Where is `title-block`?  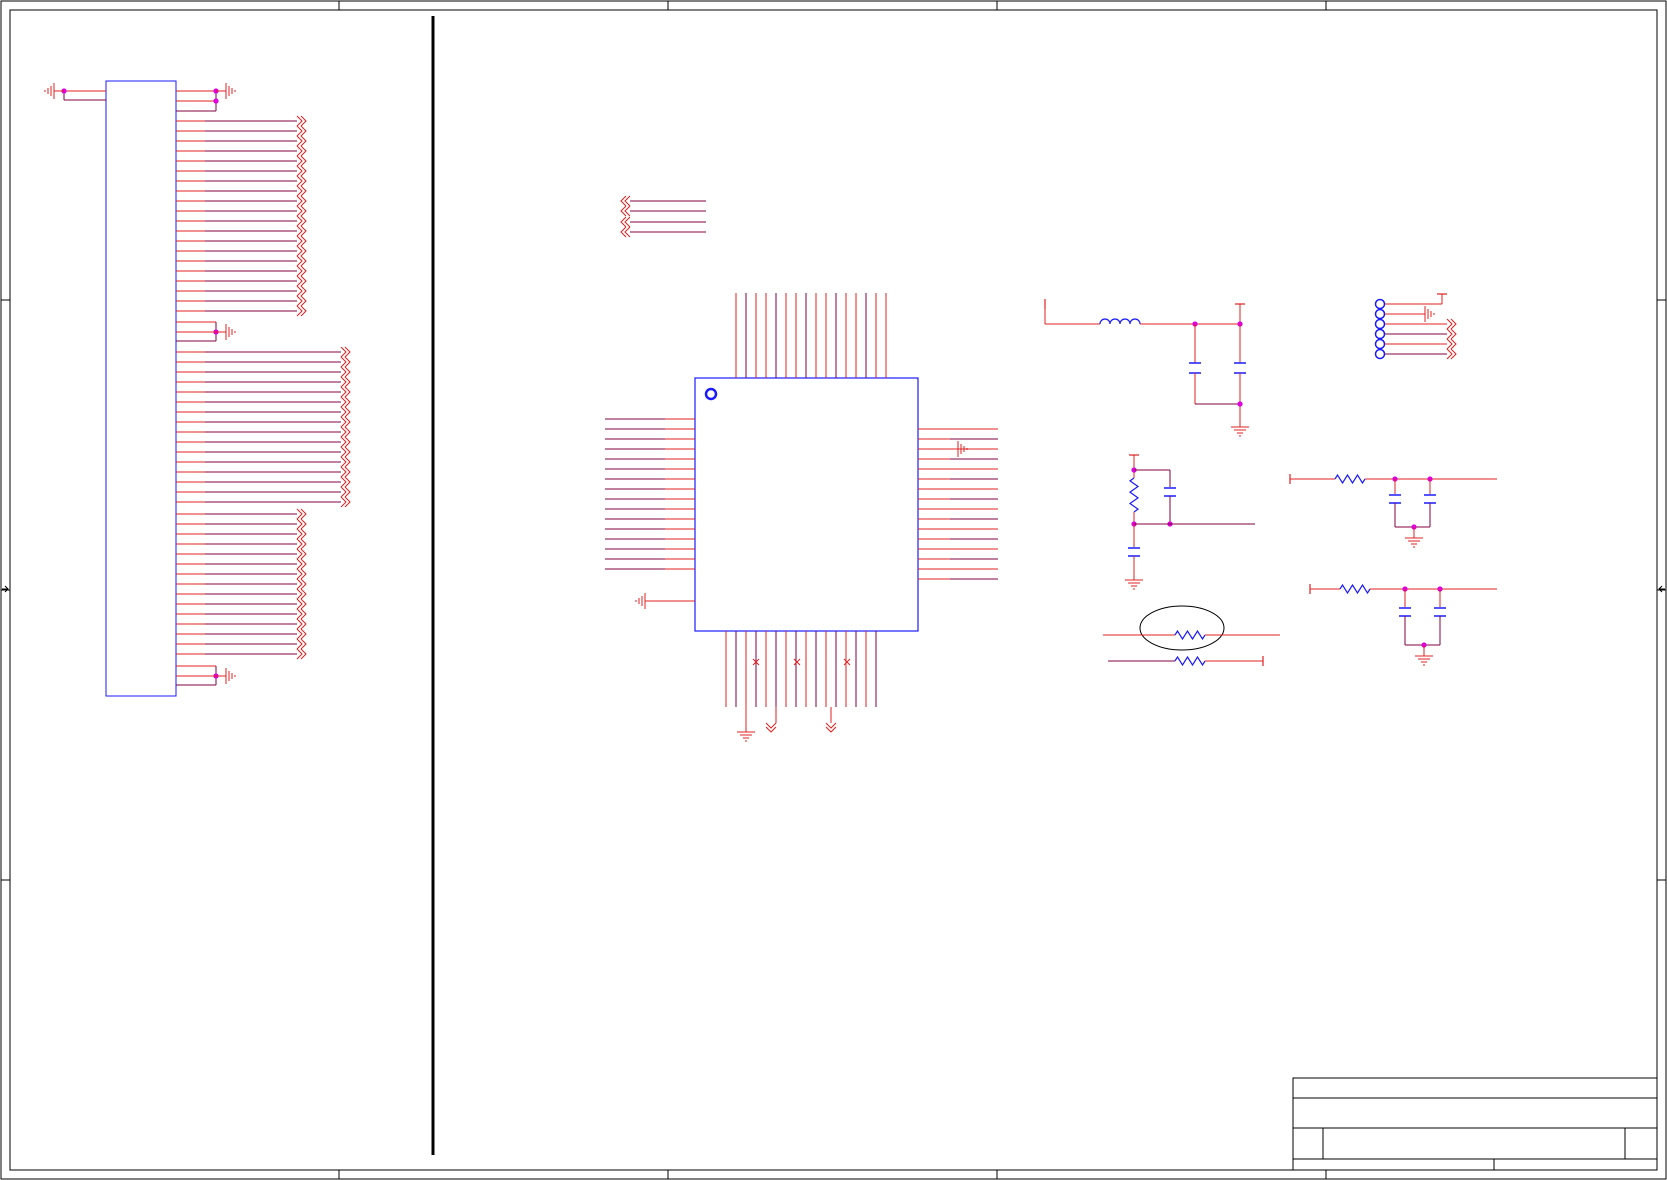 title-block is located at coordinates (1475, 1124).